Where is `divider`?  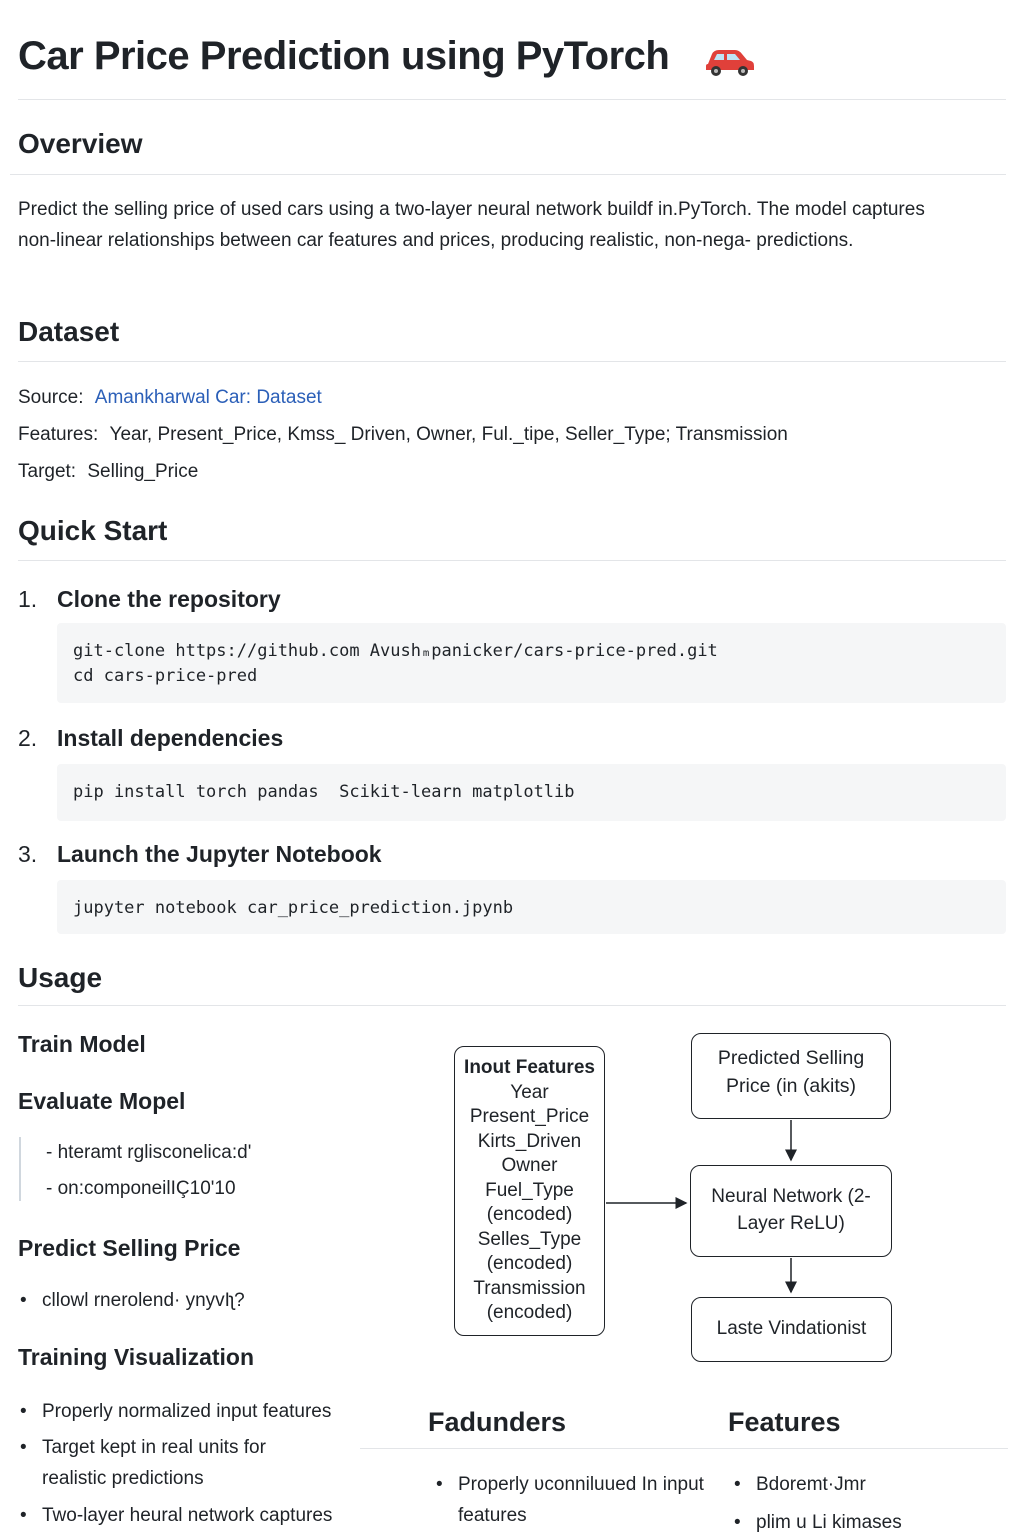 divider is located at coordinates (684, 1448).